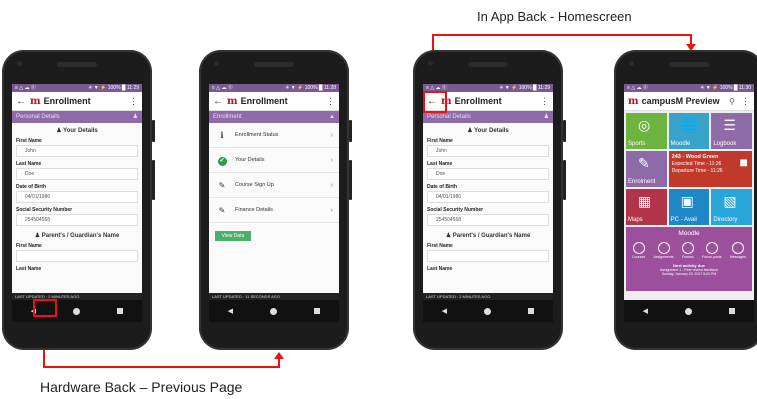 The image size is (757, 399). Describe the element at coordinates (274, 101) in the screenshot. I see `app-bar: ← m Enrollment ⋮` at that location.